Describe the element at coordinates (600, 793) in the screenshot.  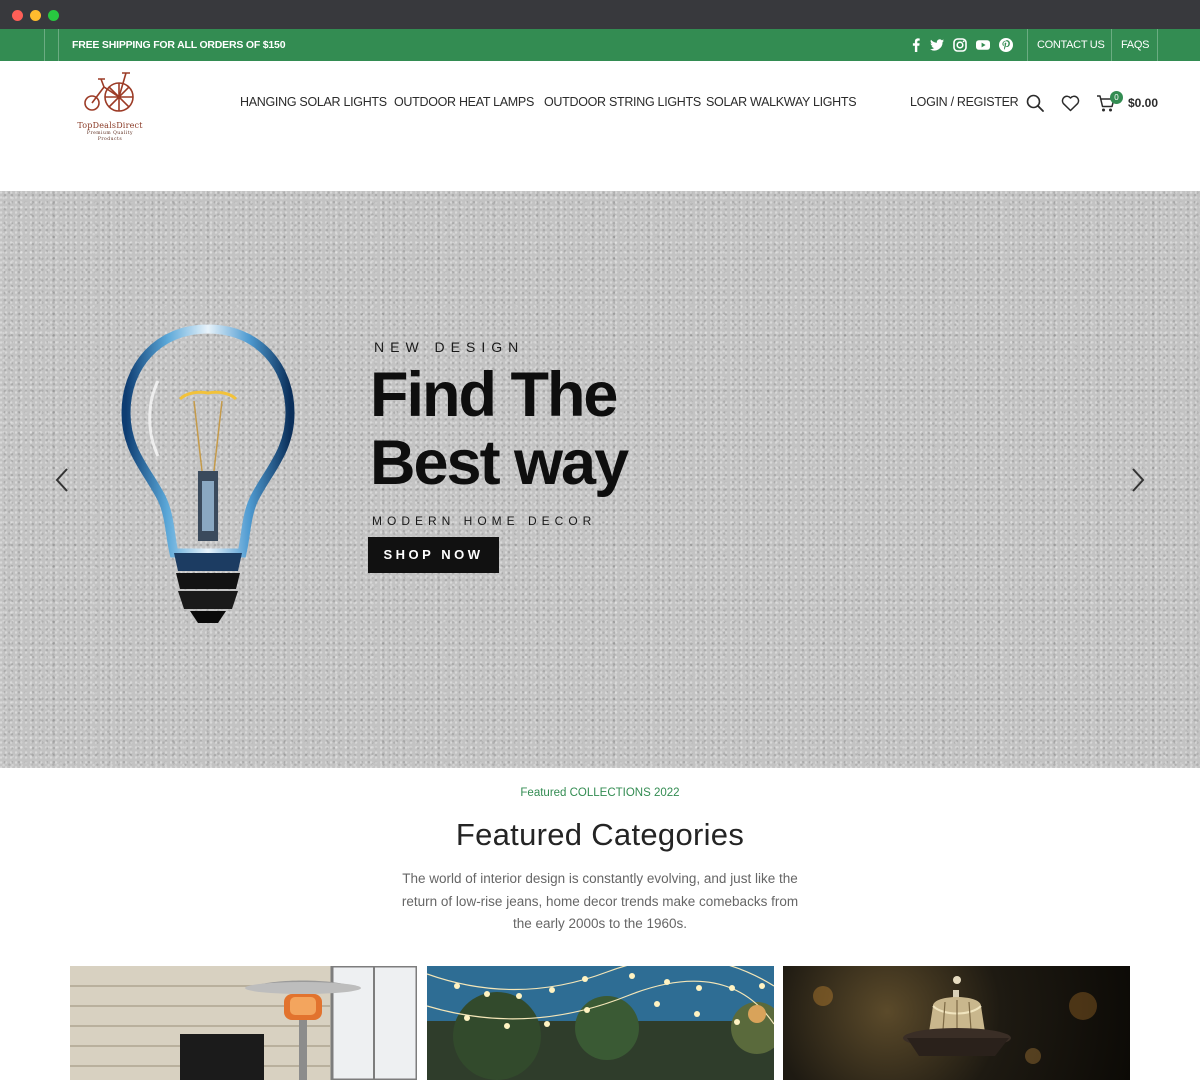
I see `featured-eyebrow: Featured COLLECTIONS 2022` at that location.